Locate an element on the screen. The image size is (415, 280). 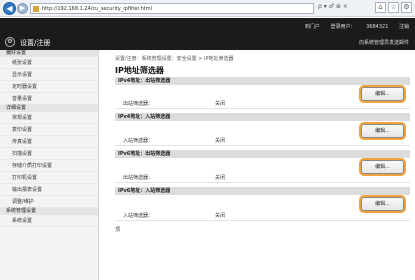
header-user-area: 到门户 登录用户： 3684321 注销 is located at coordinates (352, 26).